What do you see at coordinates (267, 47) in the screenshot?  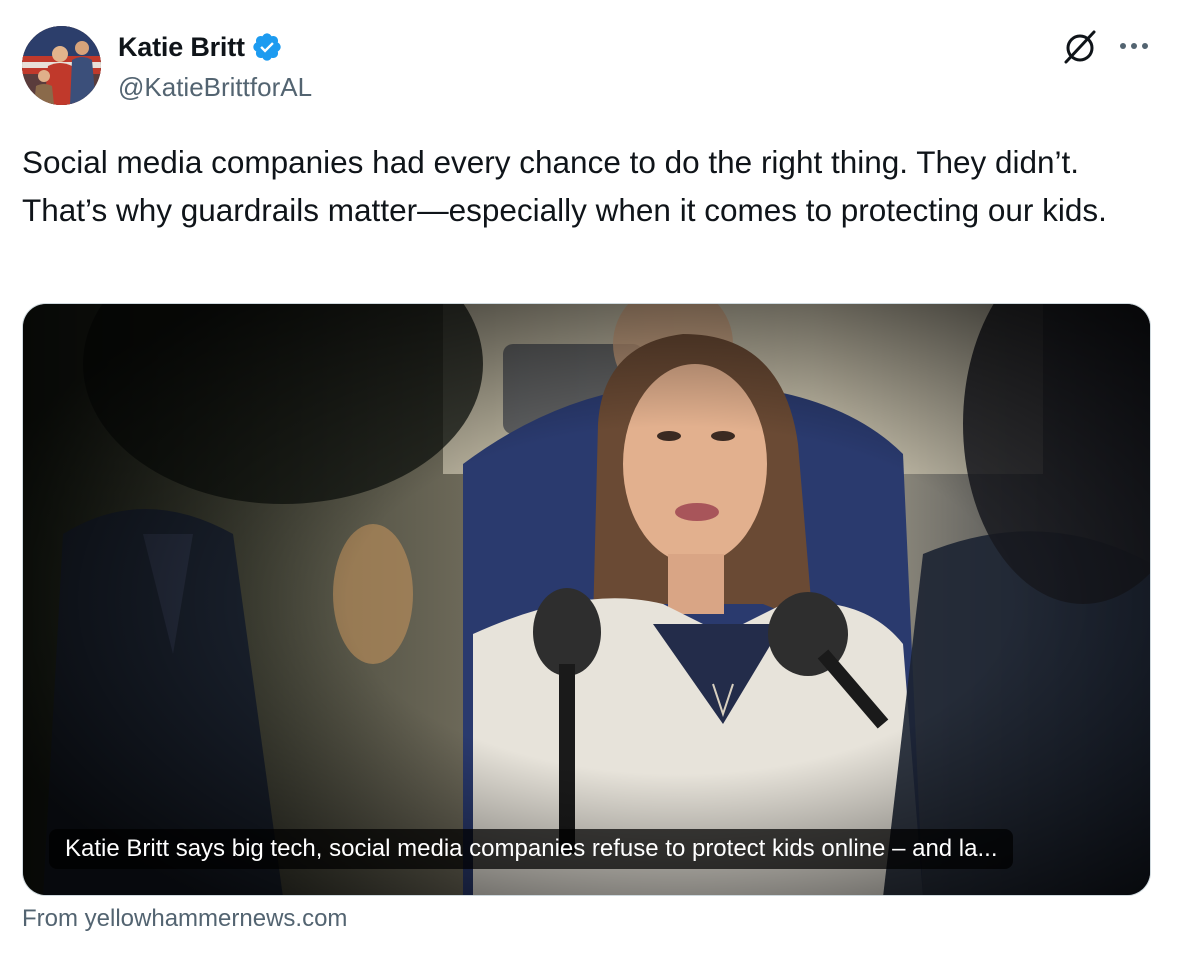 I see `verified-badge-icon` at bounding box center [267, 47].